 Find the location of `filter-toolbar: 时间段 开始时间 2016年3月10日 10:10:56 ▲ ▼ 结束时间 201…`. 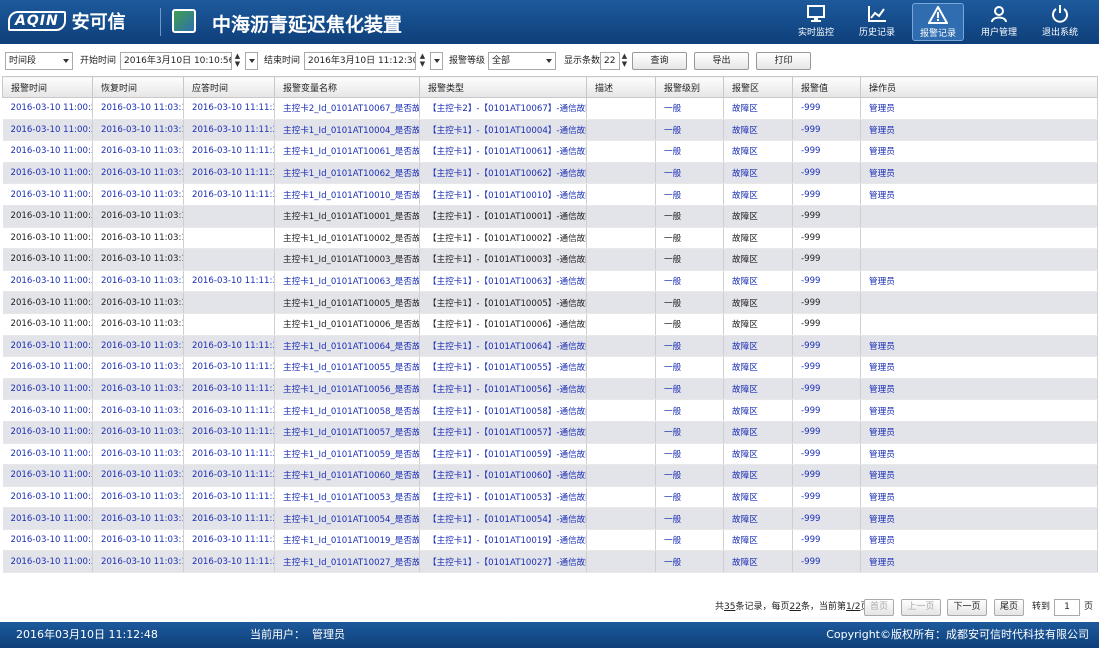

filter-toolbar: 时间段 开始时间 2016年3月10日 10:10:56 ▲ ▼ 结束时间 201… is located at coordinates (549, 61).